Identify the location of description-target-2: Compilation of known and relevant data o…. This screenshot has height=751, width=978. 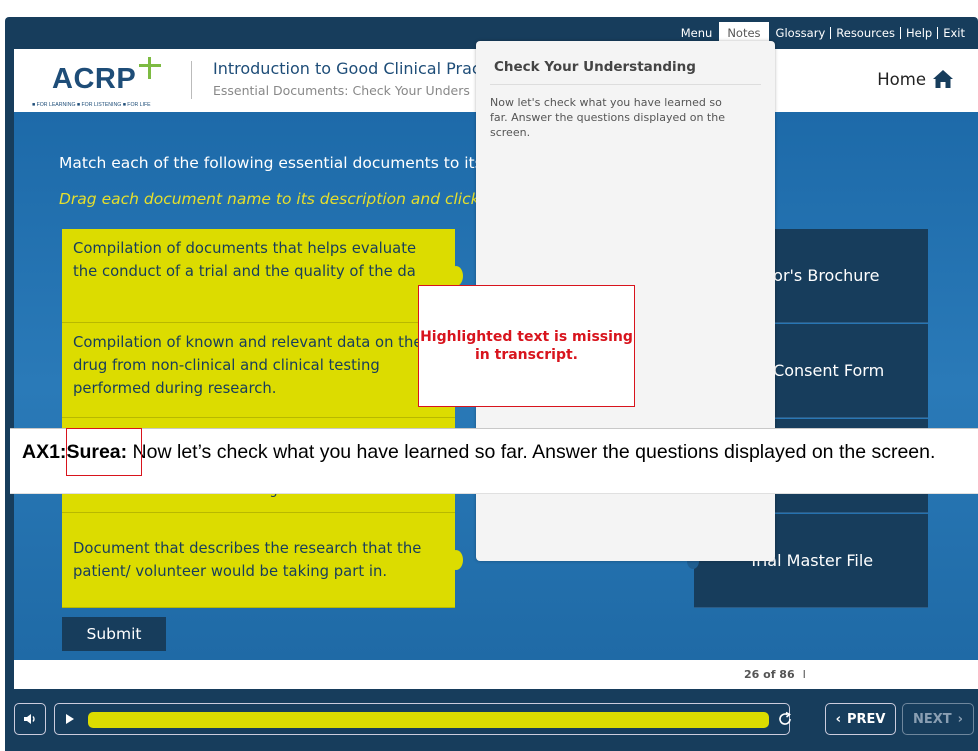
(258, 370).